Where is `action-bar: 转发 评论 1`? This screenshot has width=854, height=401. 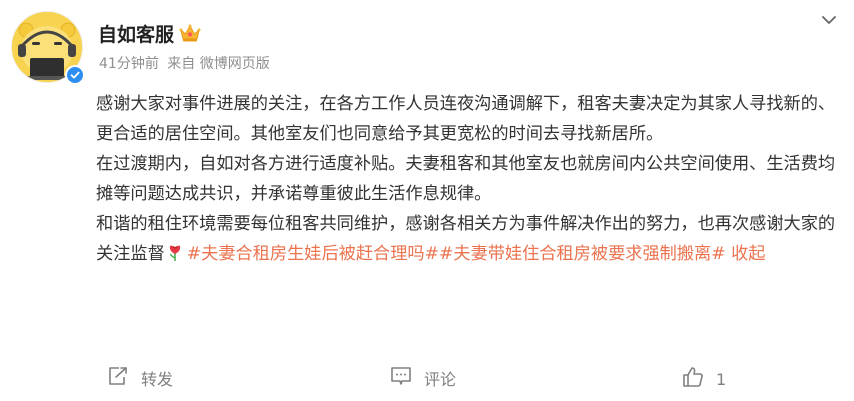 action-bar: 转发 评论 1 is located at coordinates (427, 380).